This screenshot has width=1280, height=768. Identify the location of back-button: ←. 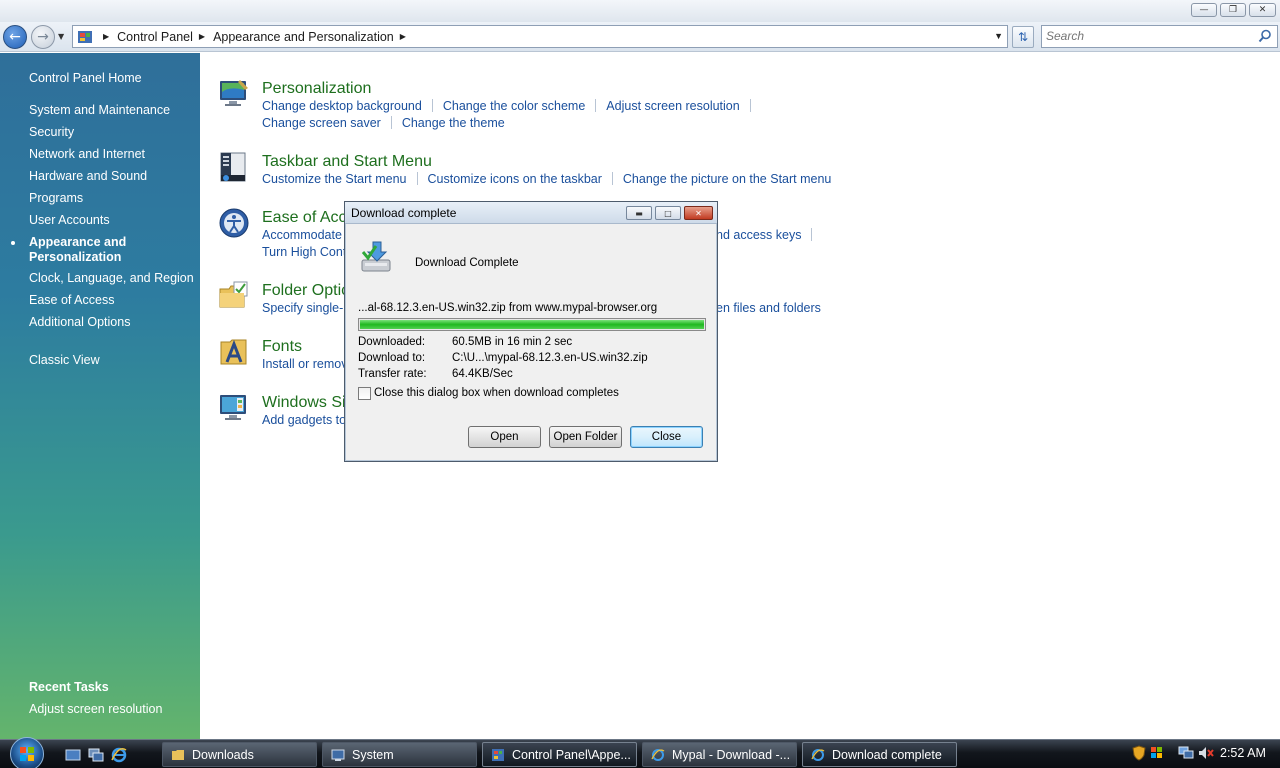
(15, 37).